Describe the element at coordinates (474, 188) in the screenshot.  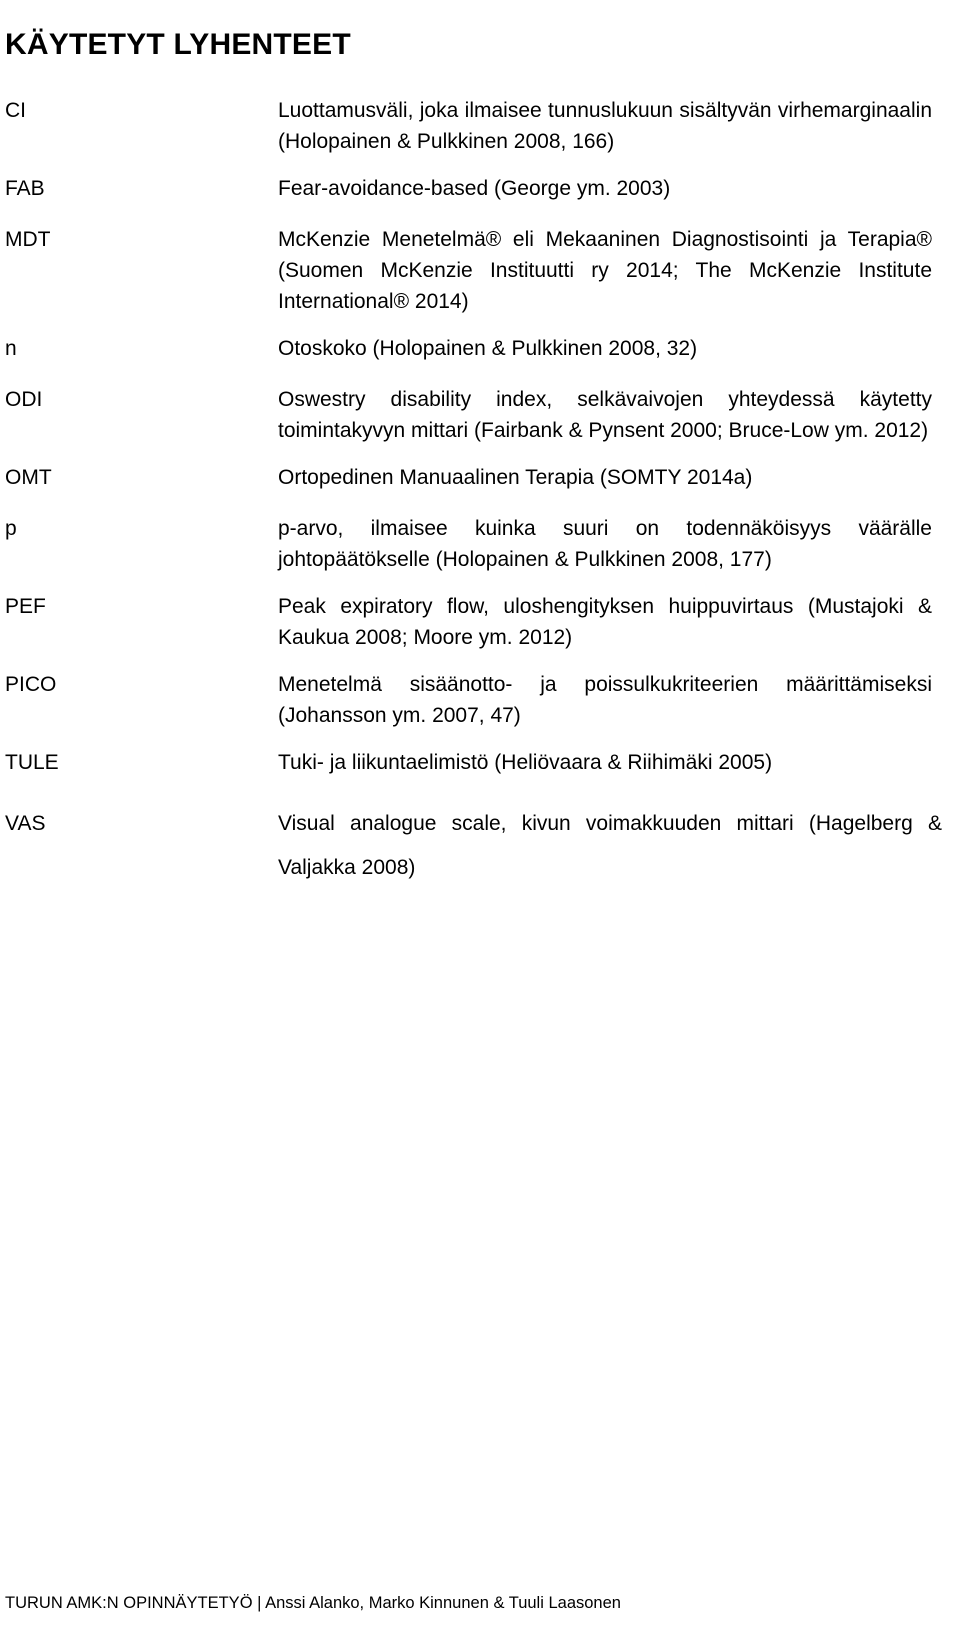
I see `abbreviation-definition: Fear-avoidance-based (George ym. 2003)` at that location.